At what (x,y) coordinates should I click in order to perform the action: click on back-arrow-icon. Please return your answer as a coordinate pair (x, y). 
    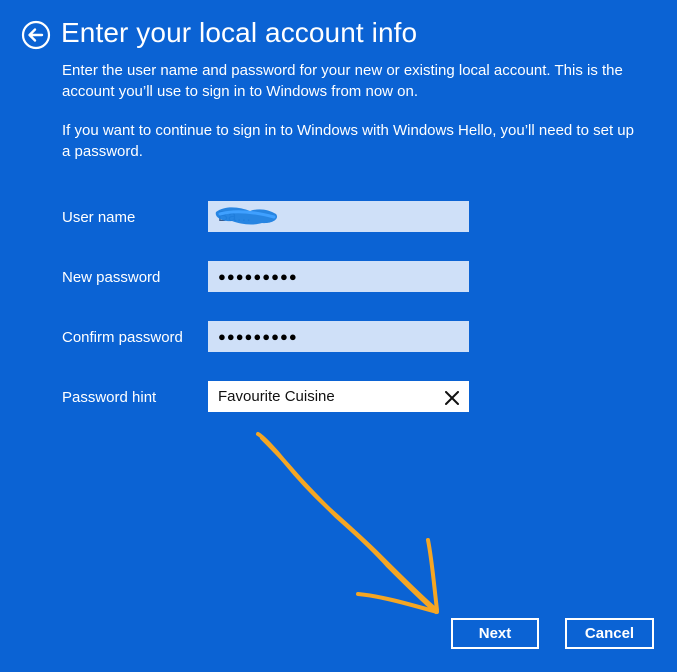
    Looking at the image, I should click on (36, 35).